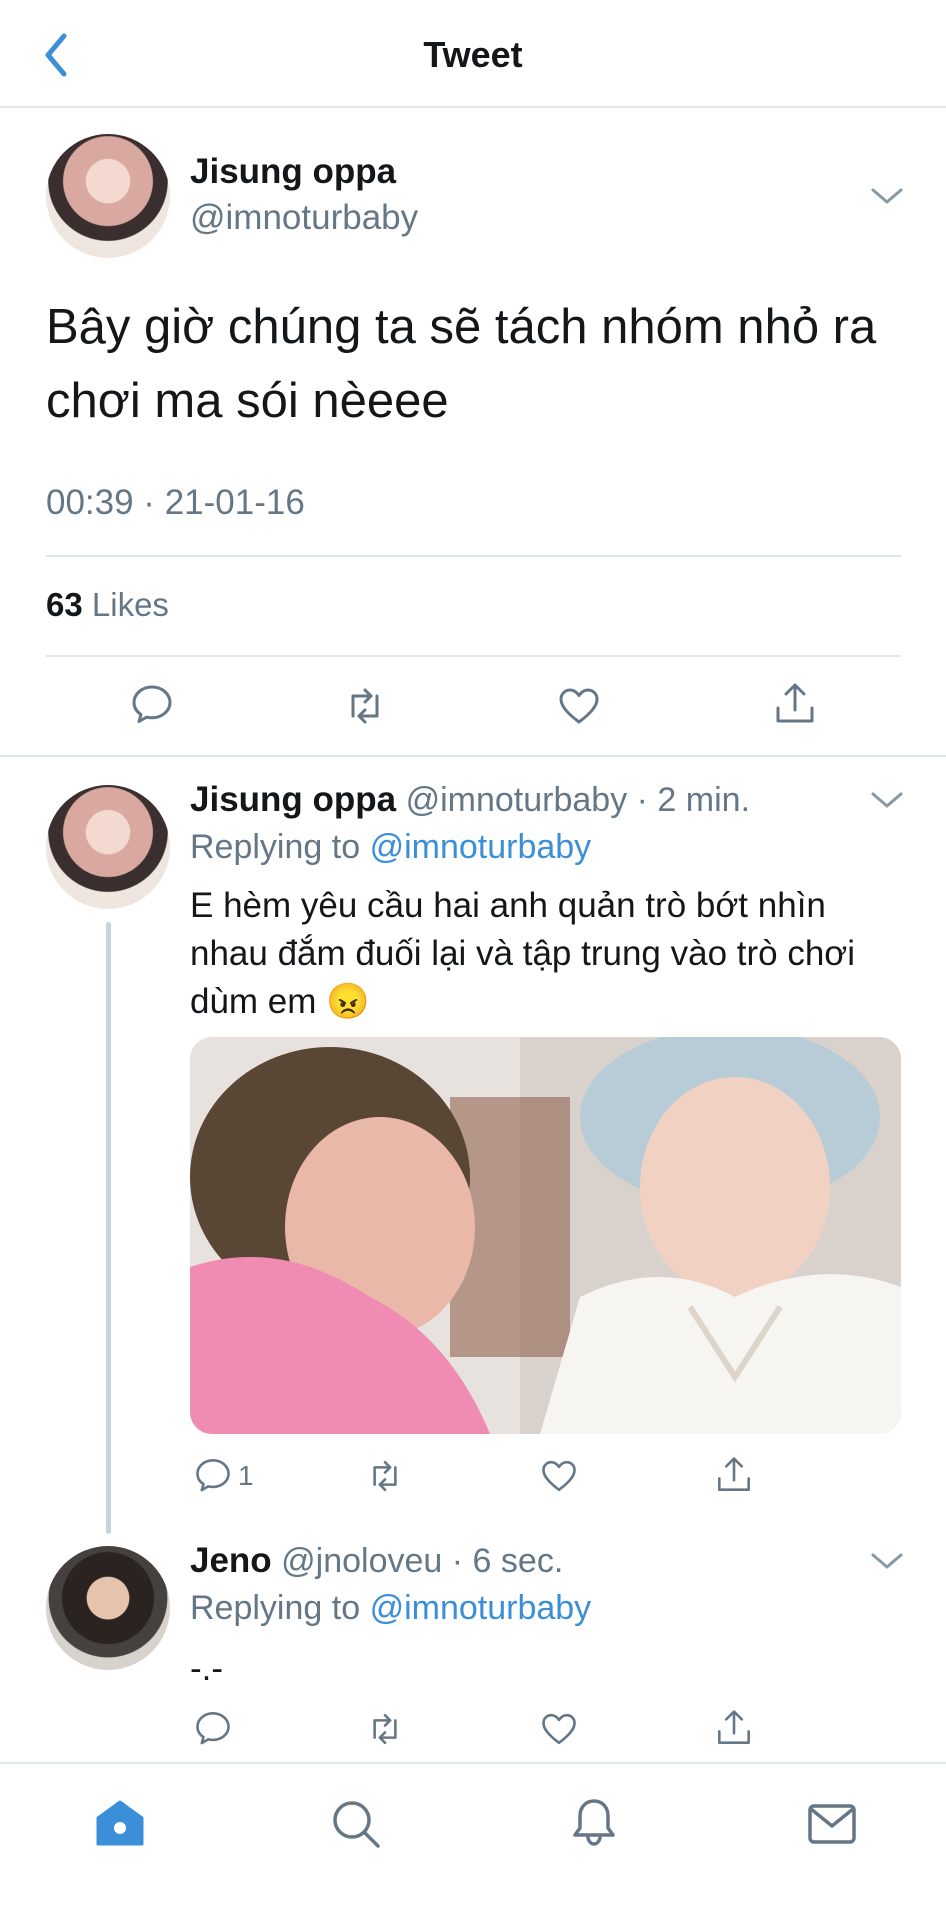 This screenshot has height=1922, width=946. Describe the element at coordinates (246, 1475) in the screenshot. I see `reply-count: 1` at that location.